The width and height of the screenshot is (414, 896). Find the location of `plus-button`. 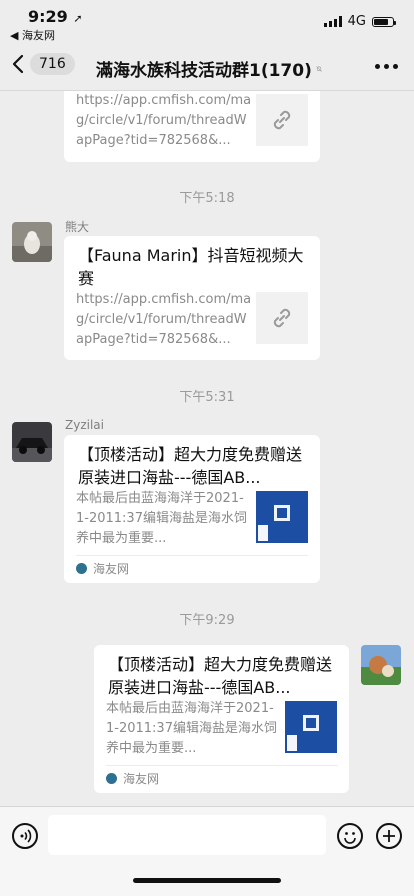

plus-button is located at coordinates (389, 836).